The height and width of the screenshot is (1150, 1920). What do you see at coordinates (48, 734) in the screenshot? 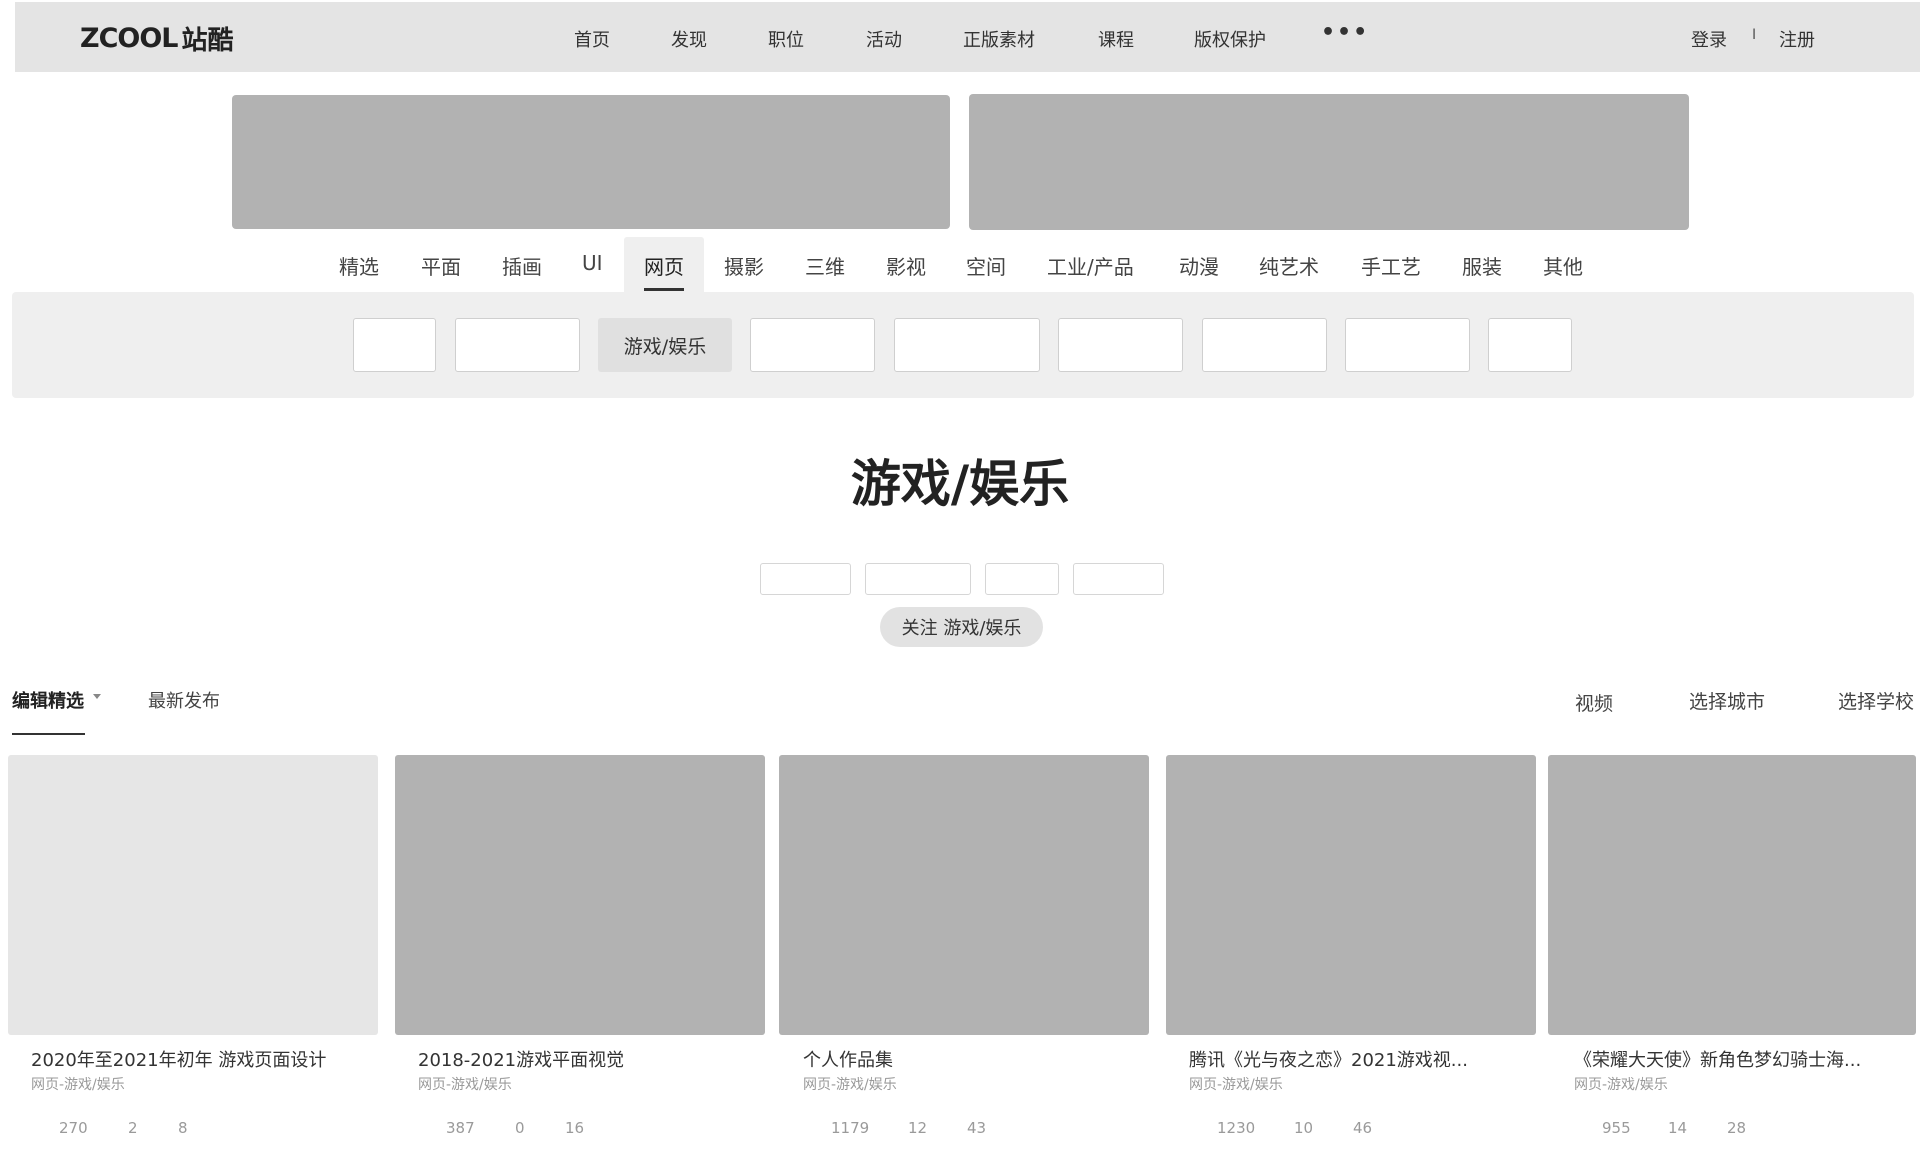
I see `sort-active-underline` at bounding box center [48, 734].